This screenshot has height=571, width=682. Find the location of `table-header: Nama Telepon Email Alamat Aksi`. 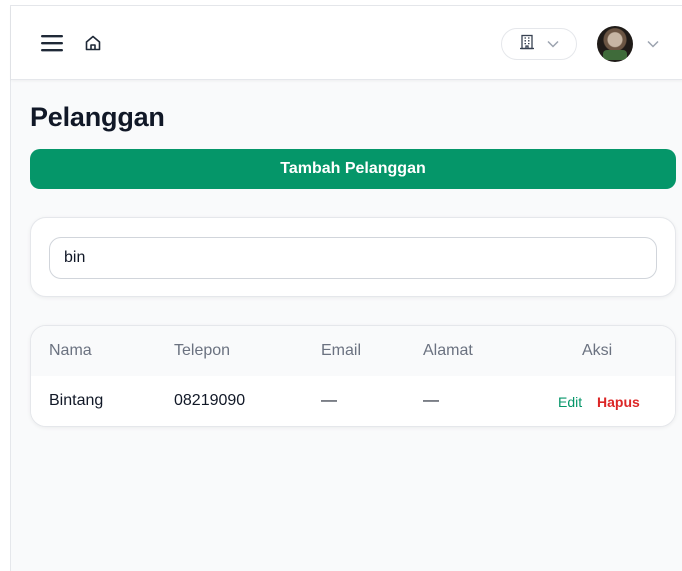

table-header: Nama Telepon Email Alamat Aksi is located at coordinates (353, 351).